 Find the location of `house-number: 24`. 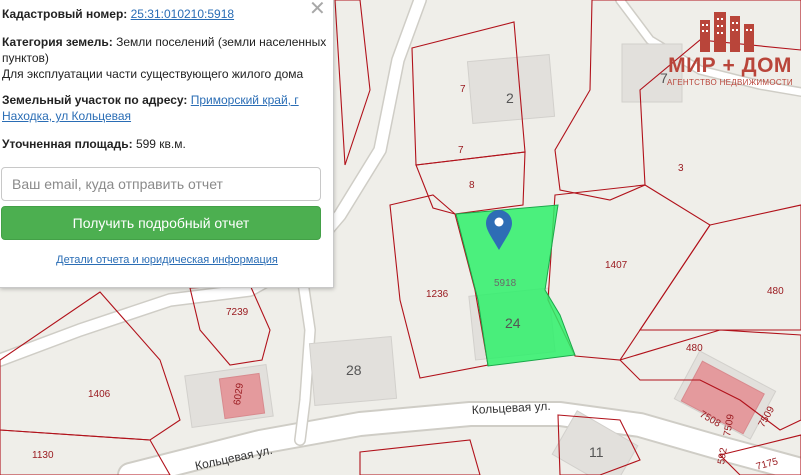

house-number: 24 is located at coordinates (513, 323).